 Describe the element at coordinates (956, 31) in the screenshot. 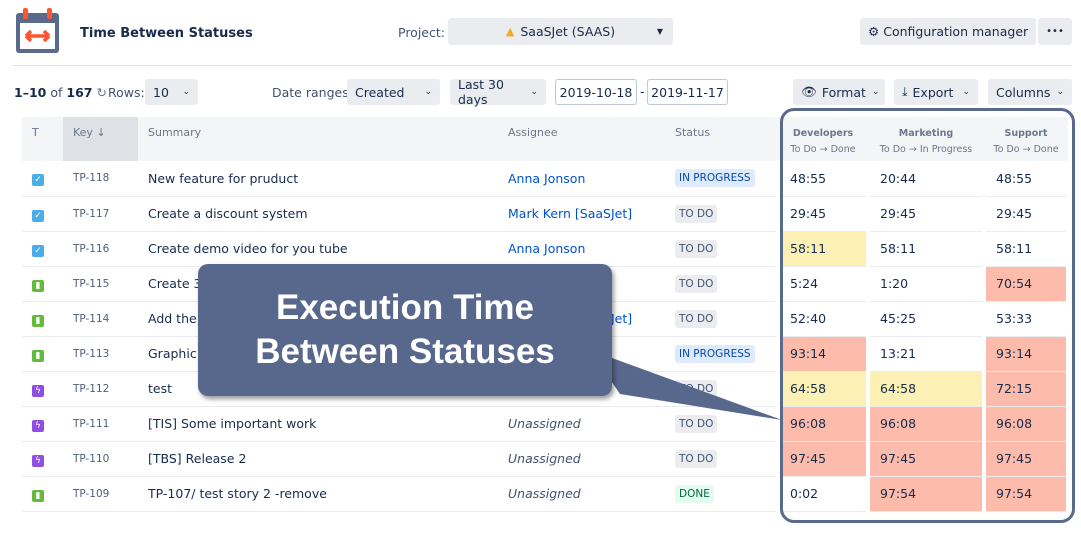

I see `config-label: Configuration manager` at that location.